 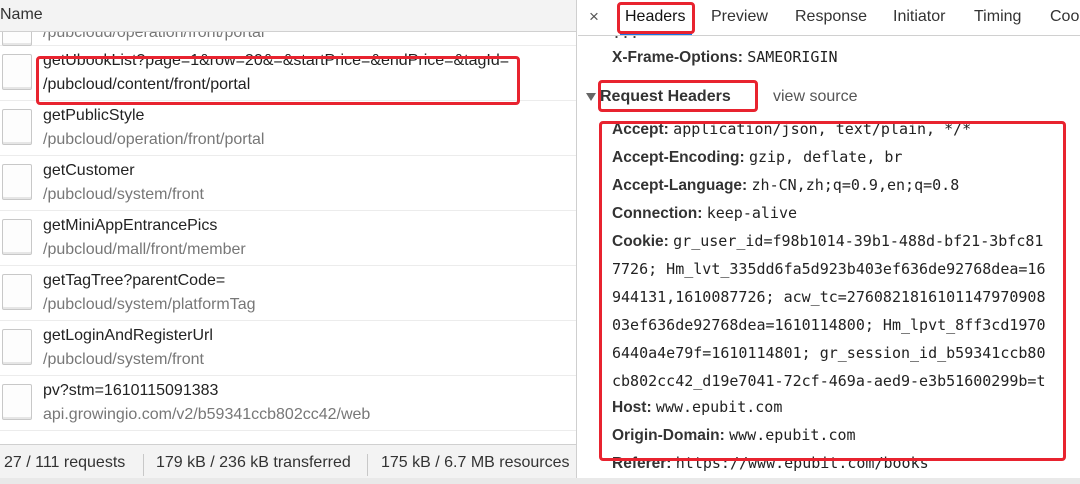 I want to click on tab-timing: Timing, so click(x=997, y=17).